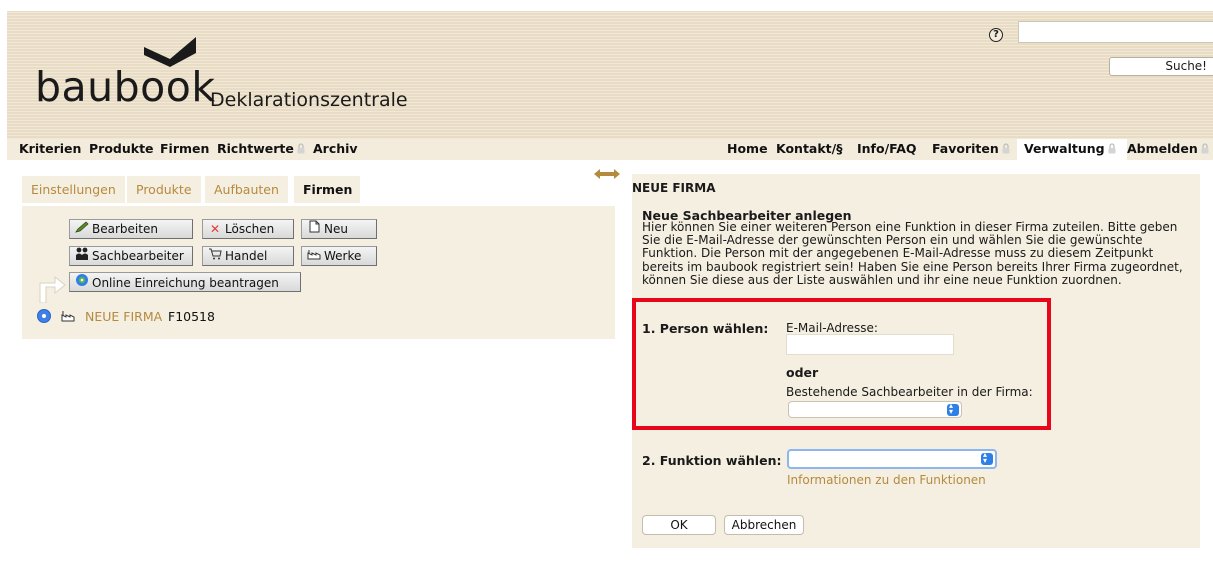 This screenshot has height=561, width=1213. What do you see at coordinates (246, 189) in the screenshot?
I see `tab-aufbauten: Aufbauten` at bounding box center [246, 189].